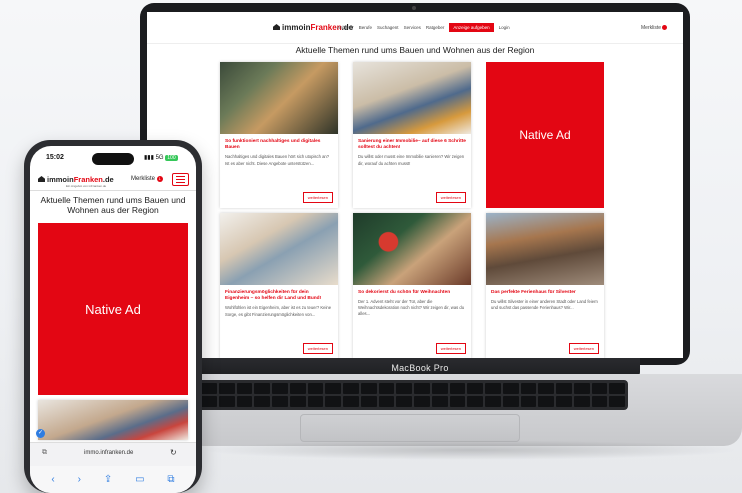 The image size is (742, 493). What do you see at coordinates (173, 452) in the screenshot?
I see `reload-icon: ↻` at bounding box center [173, 452].